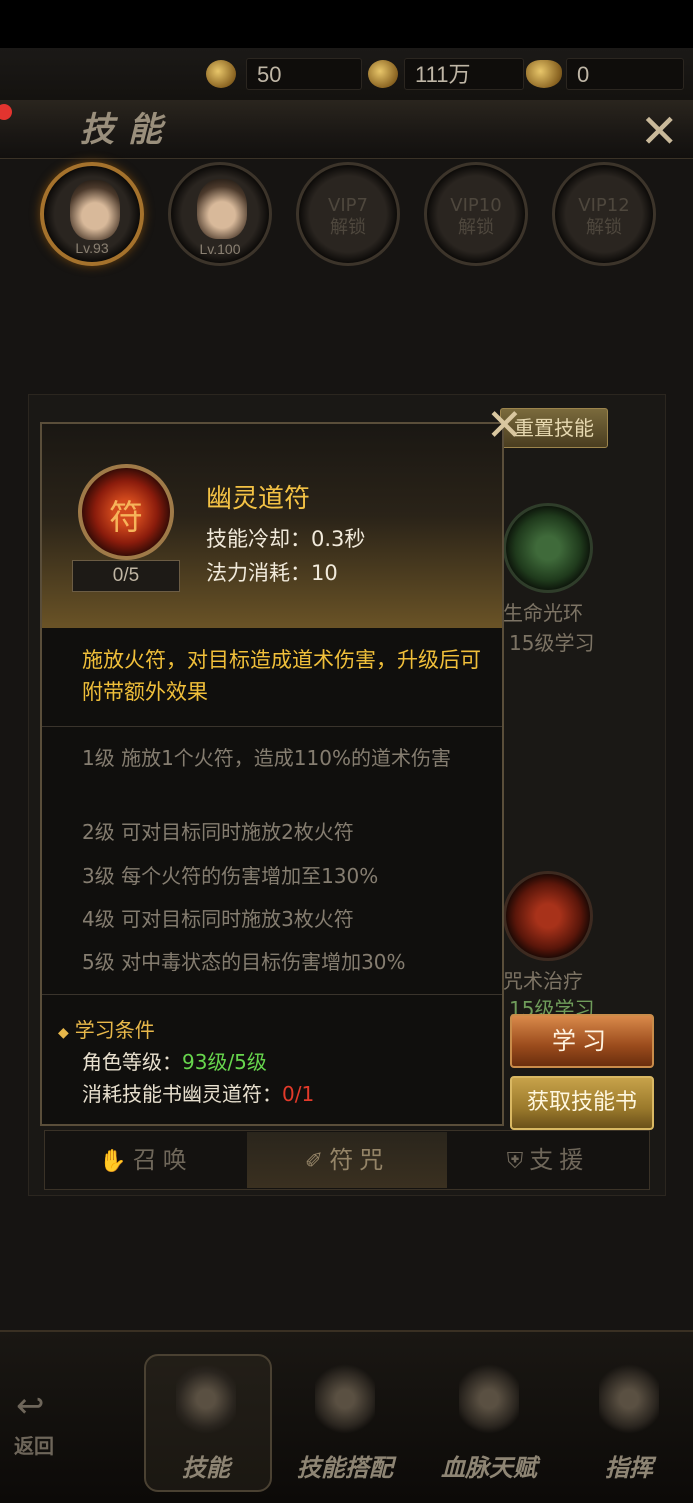 This screenshot has height=1503, width=693. What do you see at coordinates (504, 426) in the screenshot?
I see `popup-close-icon: ✕` at bounding box center [504, 426].